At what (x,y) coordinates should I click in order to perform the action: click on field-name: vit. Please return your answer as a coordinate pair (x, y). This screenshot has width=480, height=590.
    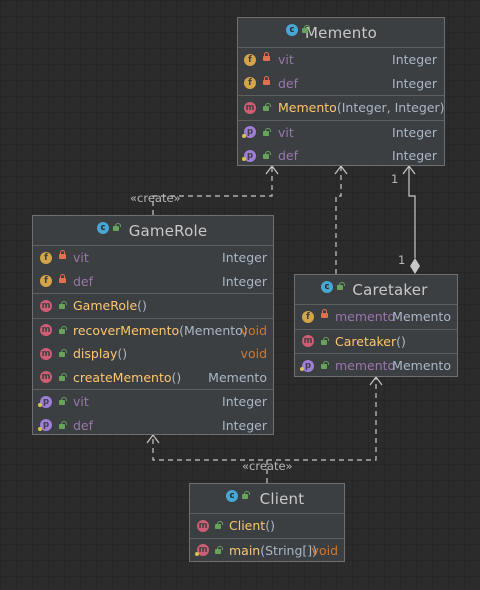
    Looking at the image, I should click on (81, 257).